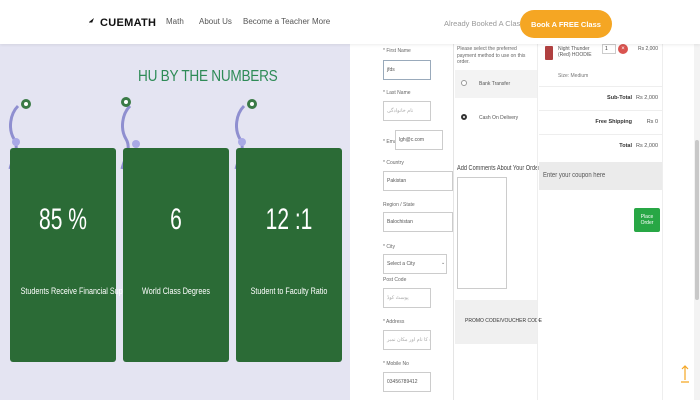 This screenshot has height=400, width=700. I want to click on nav-math: Math, so click(175, 21).